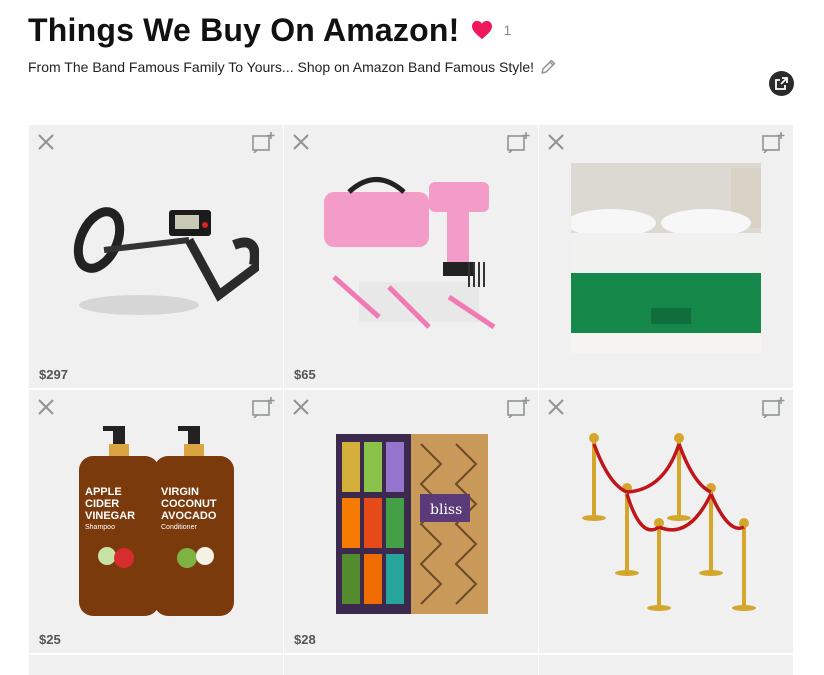 This screenshot has width=824, height=675. What do you see at coordinates (179, 527) in the screenshot?
I see `bottle-label-type: Conditioner` at bounding box center [179, 527].